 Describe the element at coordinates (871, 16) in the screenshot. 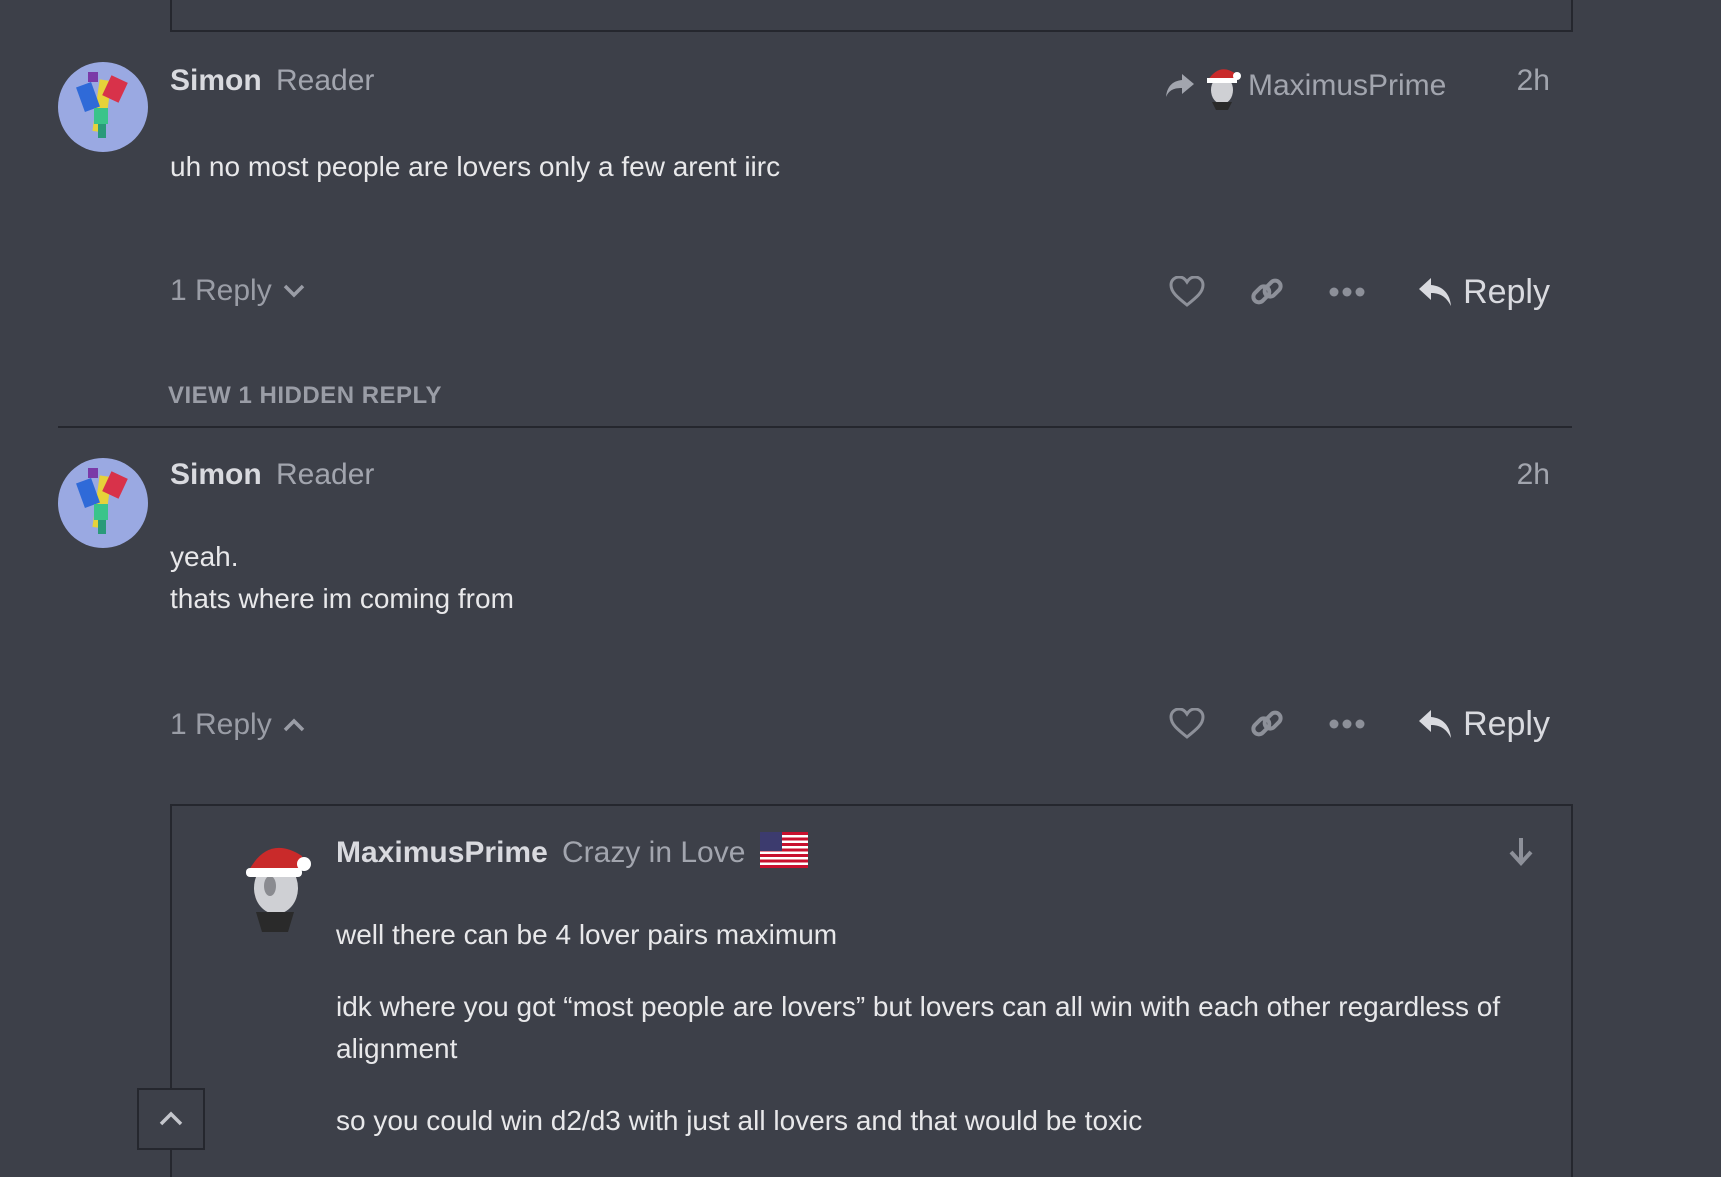

I see `previous-embedded-box` at that location.